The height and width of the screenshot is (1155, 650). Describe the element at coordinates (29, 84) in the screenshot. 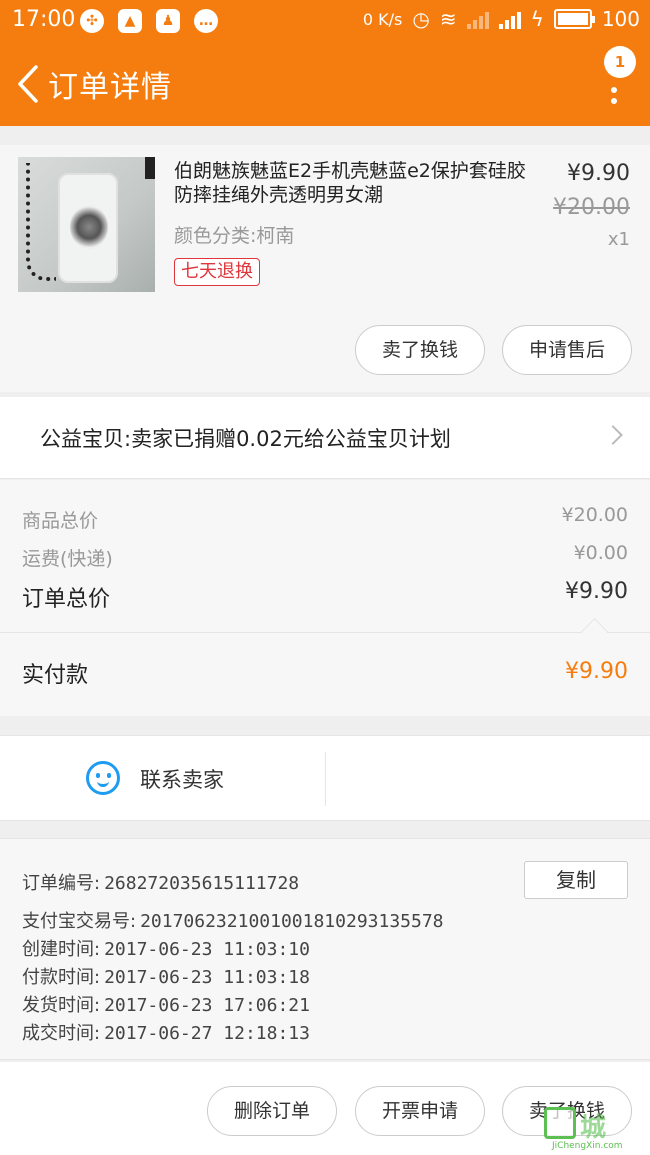

I see `back-arrow-icon` at that location.